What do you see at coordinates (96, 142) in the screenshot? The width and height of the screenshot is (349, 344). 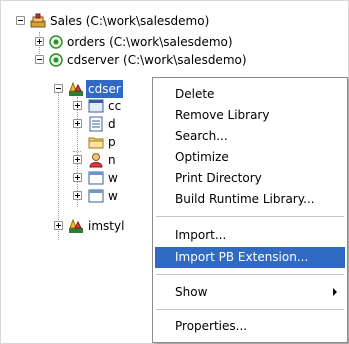 I see `folder-icon` at bounding box center [96, 142].